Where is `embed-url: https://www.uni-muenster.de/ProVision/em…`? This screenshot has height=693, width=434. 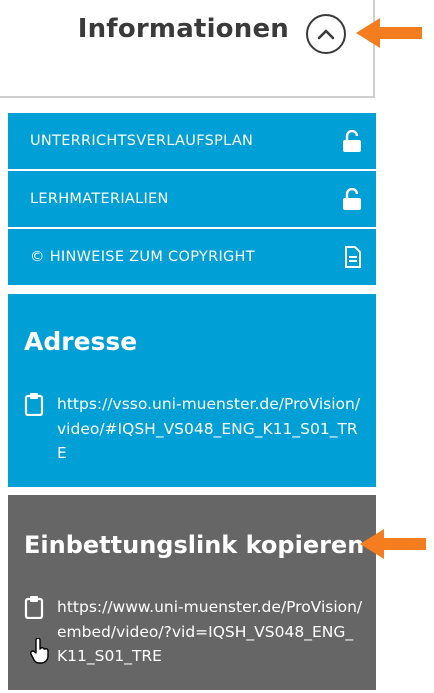 embed-url: https://www.uni-muenster.de/ProVision/em… is located at coordinates (210, 632).